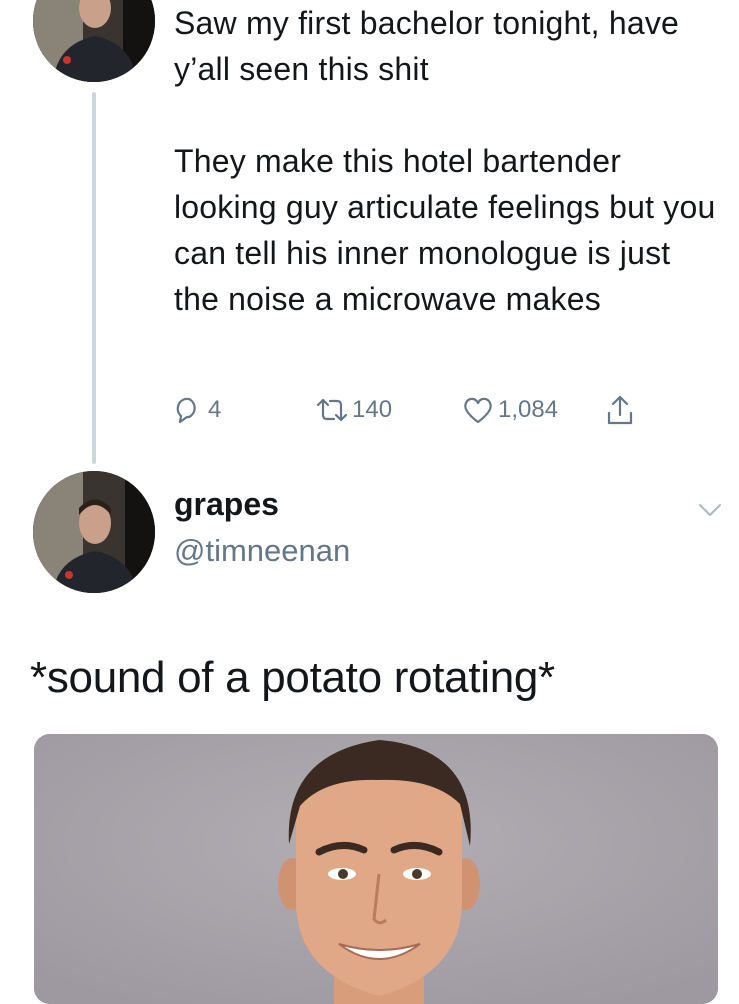 Image resolution: width=739 pixels, height=1004 pixels. I want to click on avatar-author, so click(94, 532).